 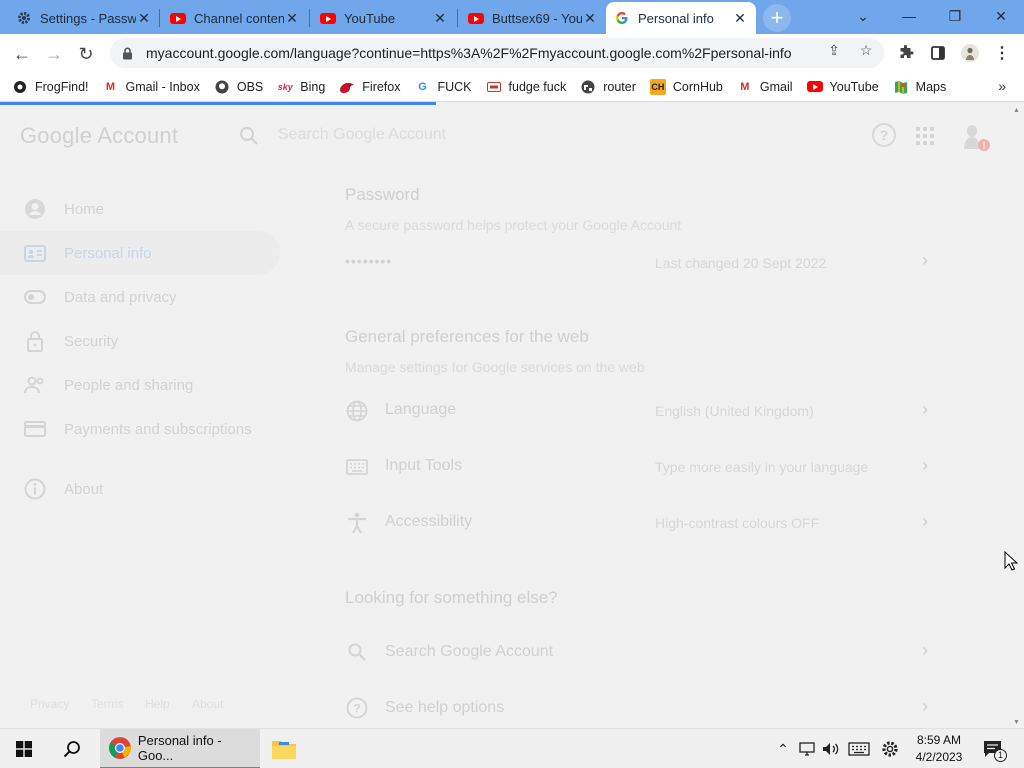 What do you see at coordinates (62, 86) in the screenshot?
I see `bookmark-label: FrogFind!` at bounding box center [62, 86].